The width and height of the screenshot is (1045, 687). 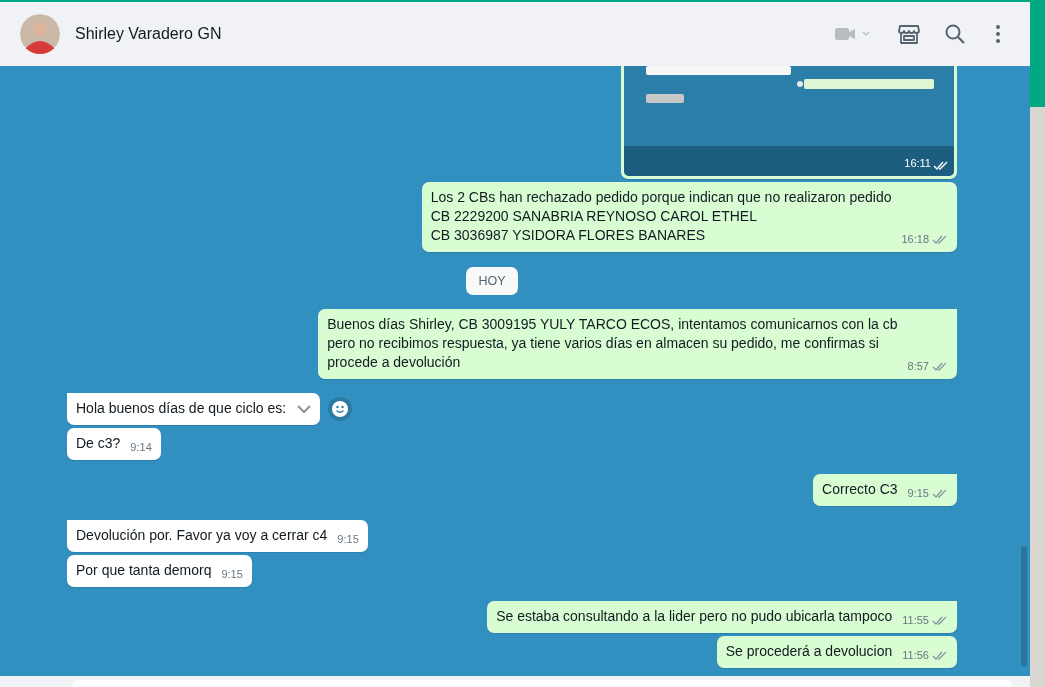 I want to click on message-time: 9:14, so click(x=141, y=447).